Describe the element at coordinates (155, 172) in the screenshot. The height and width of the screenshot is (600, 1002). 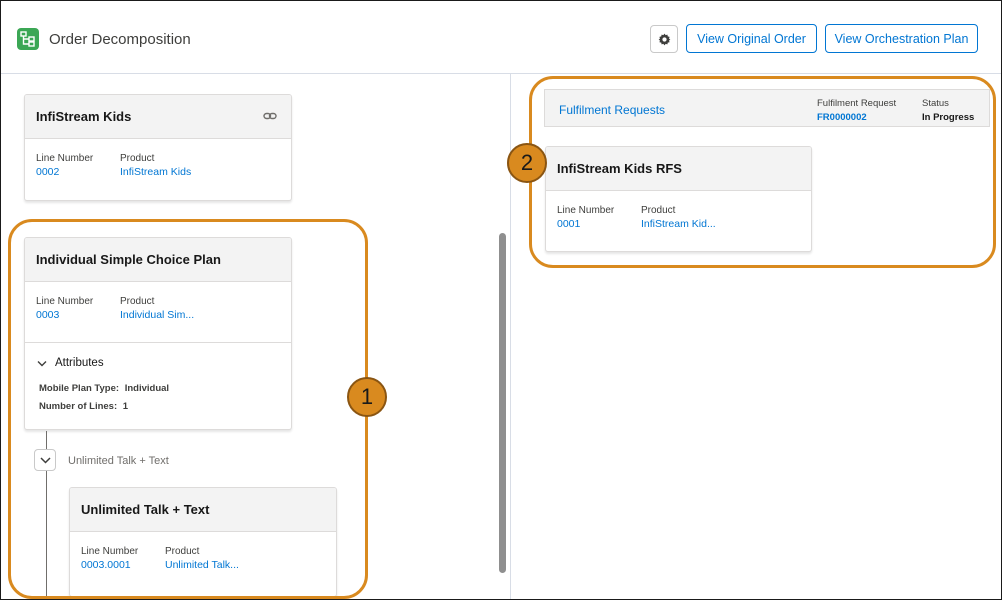
I see `product-link: InfiStream Kids` at that location.